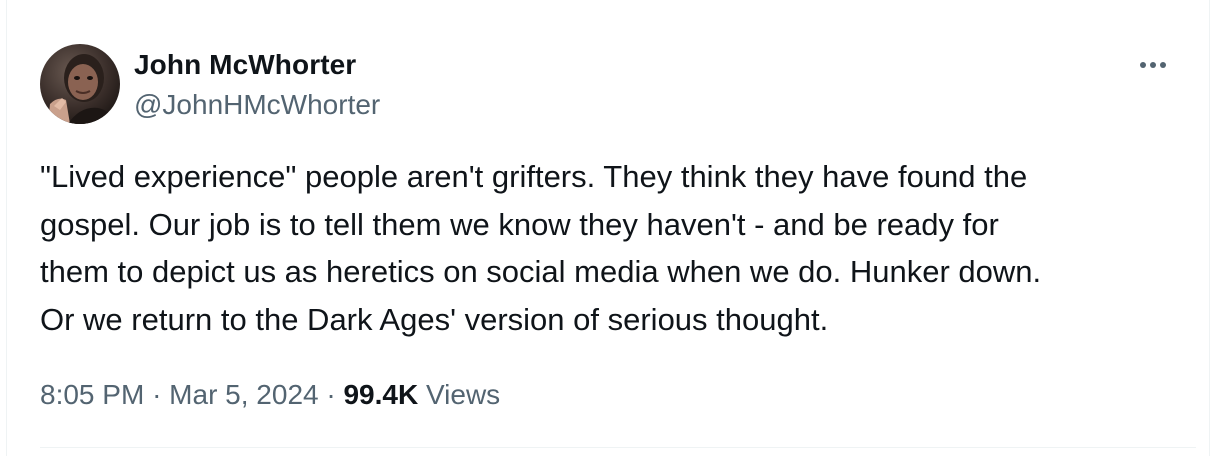 Image resolution: width=1216 pixels, height=456 pixels. I want to click on avatar, so click(80, 84).